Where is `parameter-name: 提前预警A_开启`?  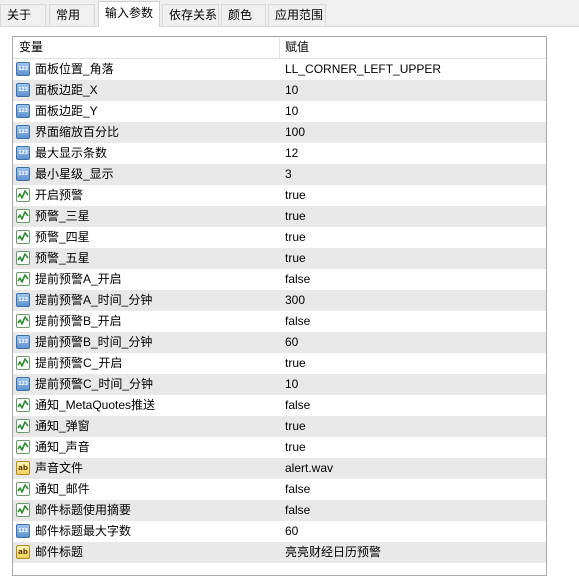
parameter-name: 提前预警A_开启 is located at coordinates (78, 279).